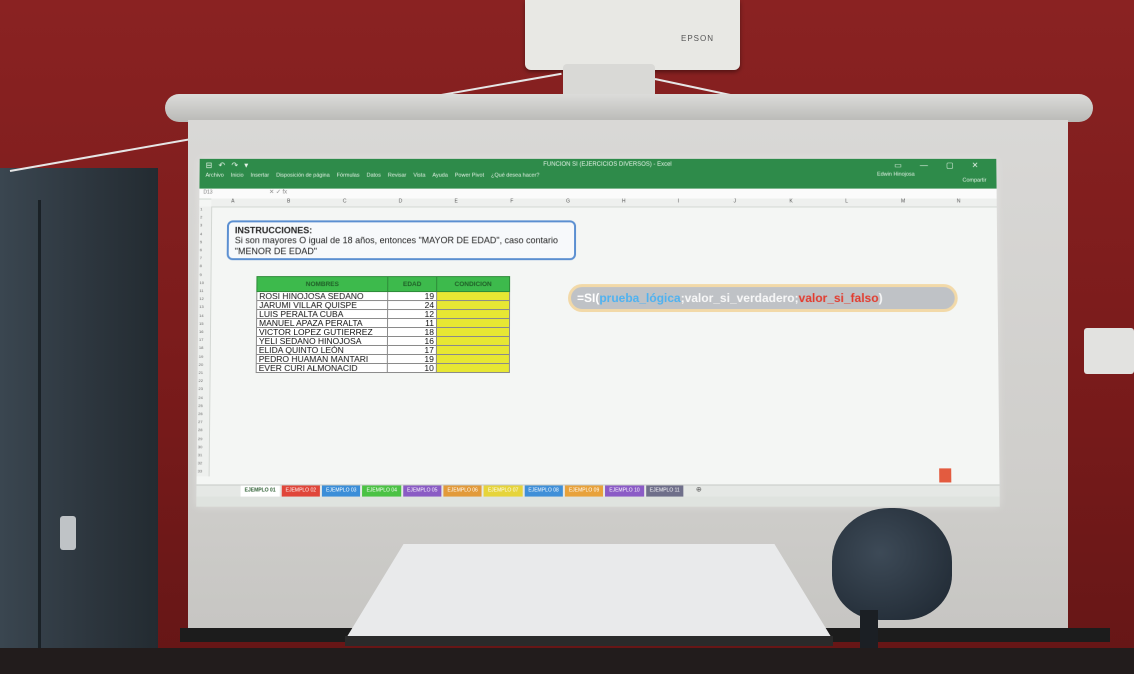  I want to click on row-number: 18, so click(201, 347).